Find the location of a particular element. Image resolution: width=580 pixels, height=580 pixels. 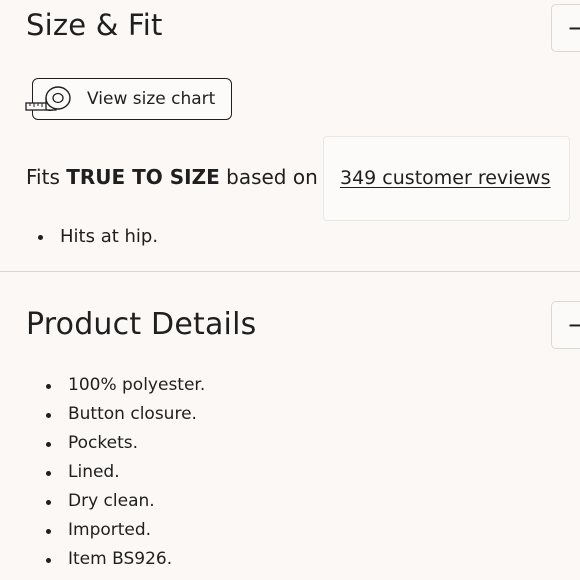

list-item: Pockets. is located at coordinates (125, 443).